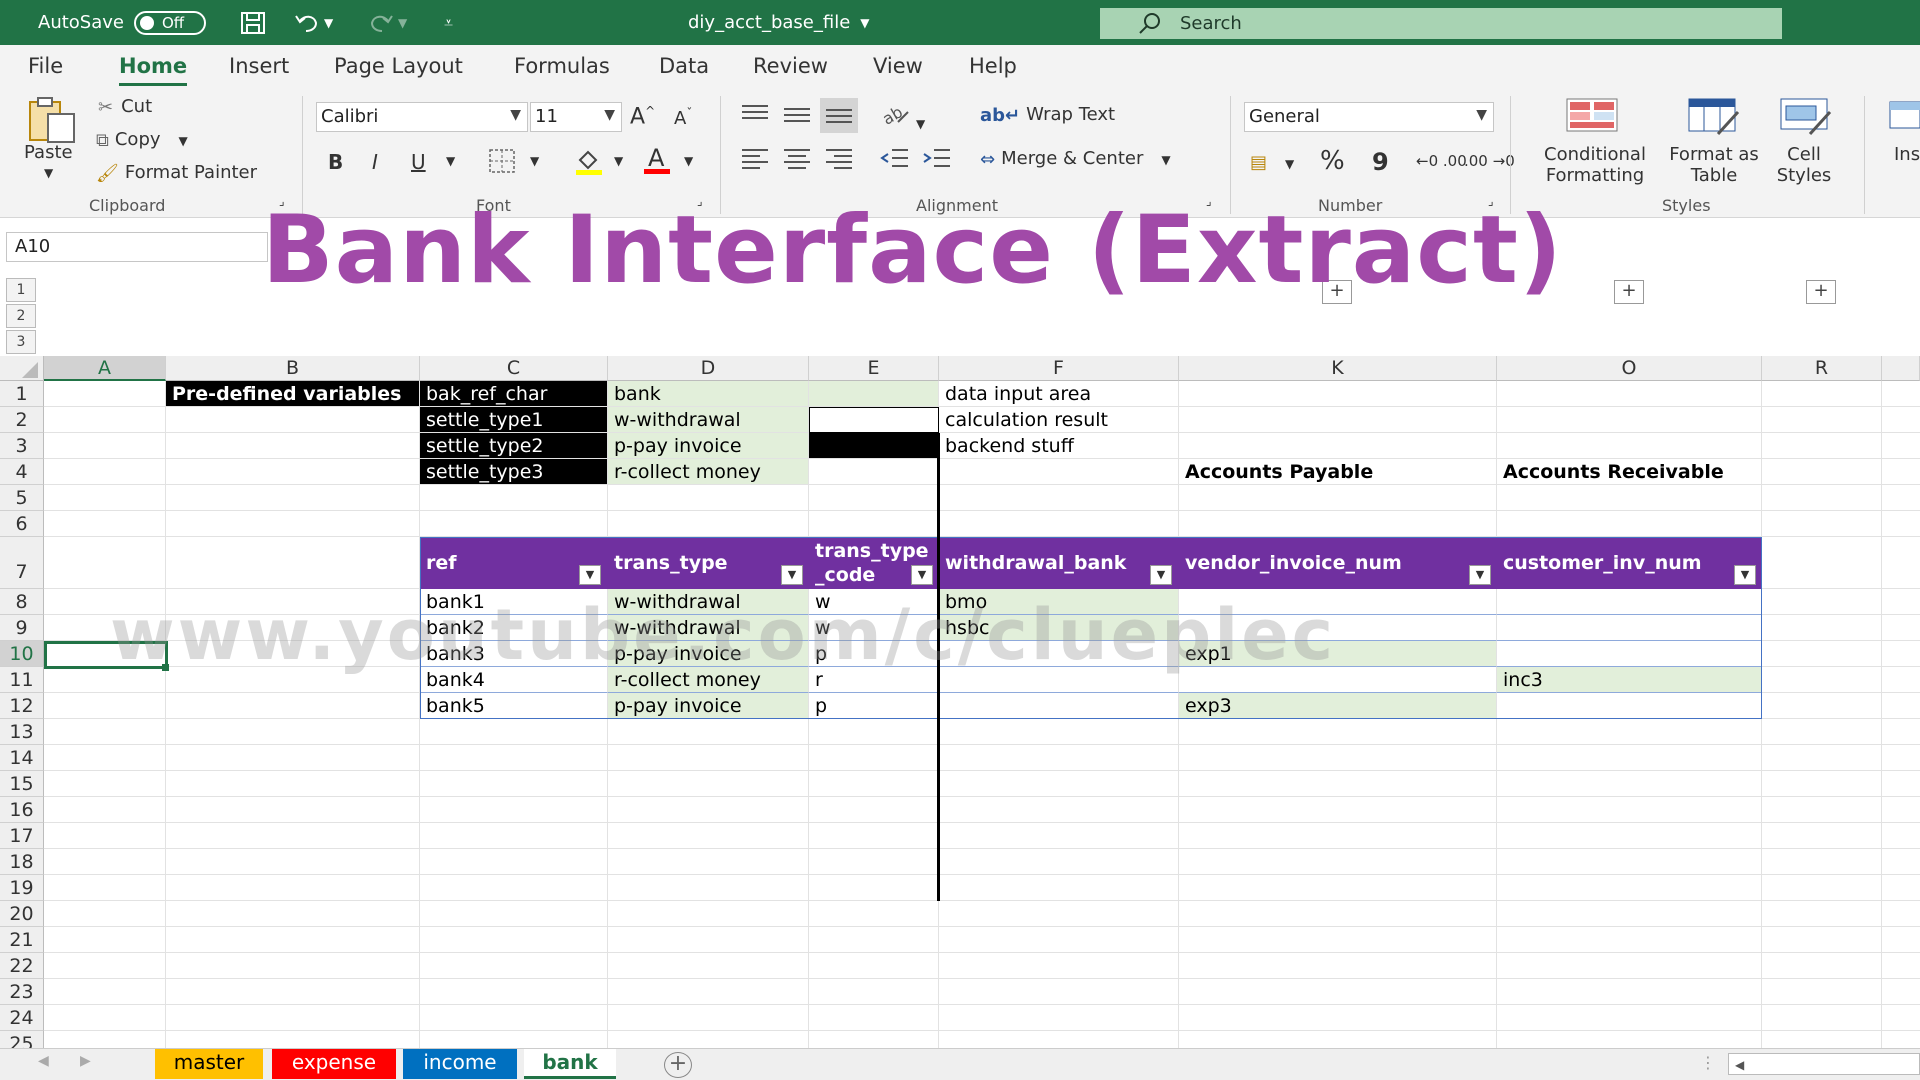 The width and height of the screenshot is (1920, 1080). I want to click on bold-button: B, so click(335, 162).